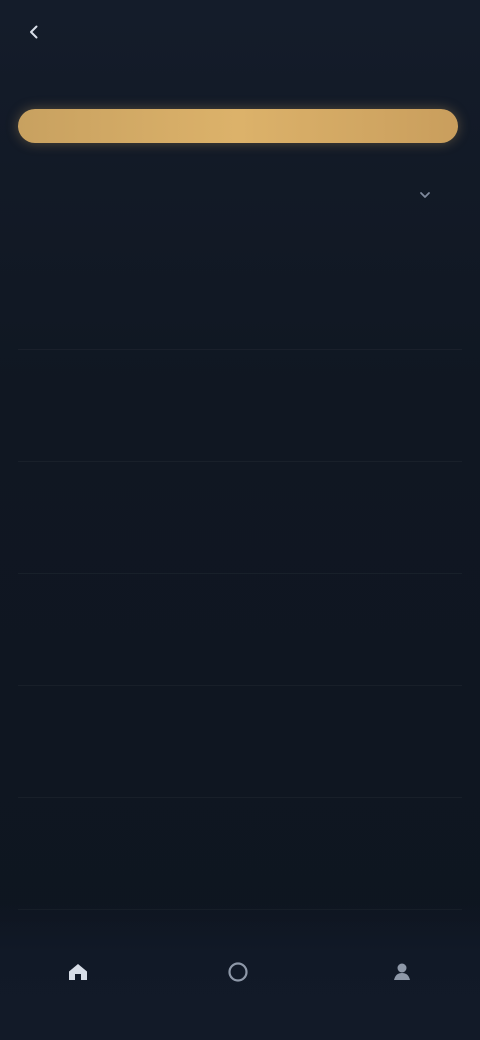 Image resolution: width=480 pixels, height=1040 pixels. I want to click on back-icon, so click(34, 32).